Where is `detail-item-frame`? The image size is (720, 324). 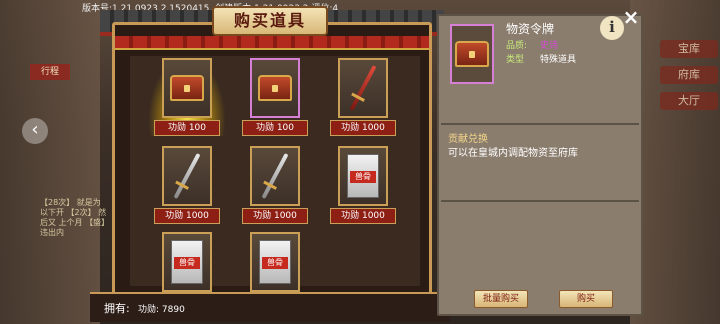
detail-item-frame is located at coordinates (472, 54).